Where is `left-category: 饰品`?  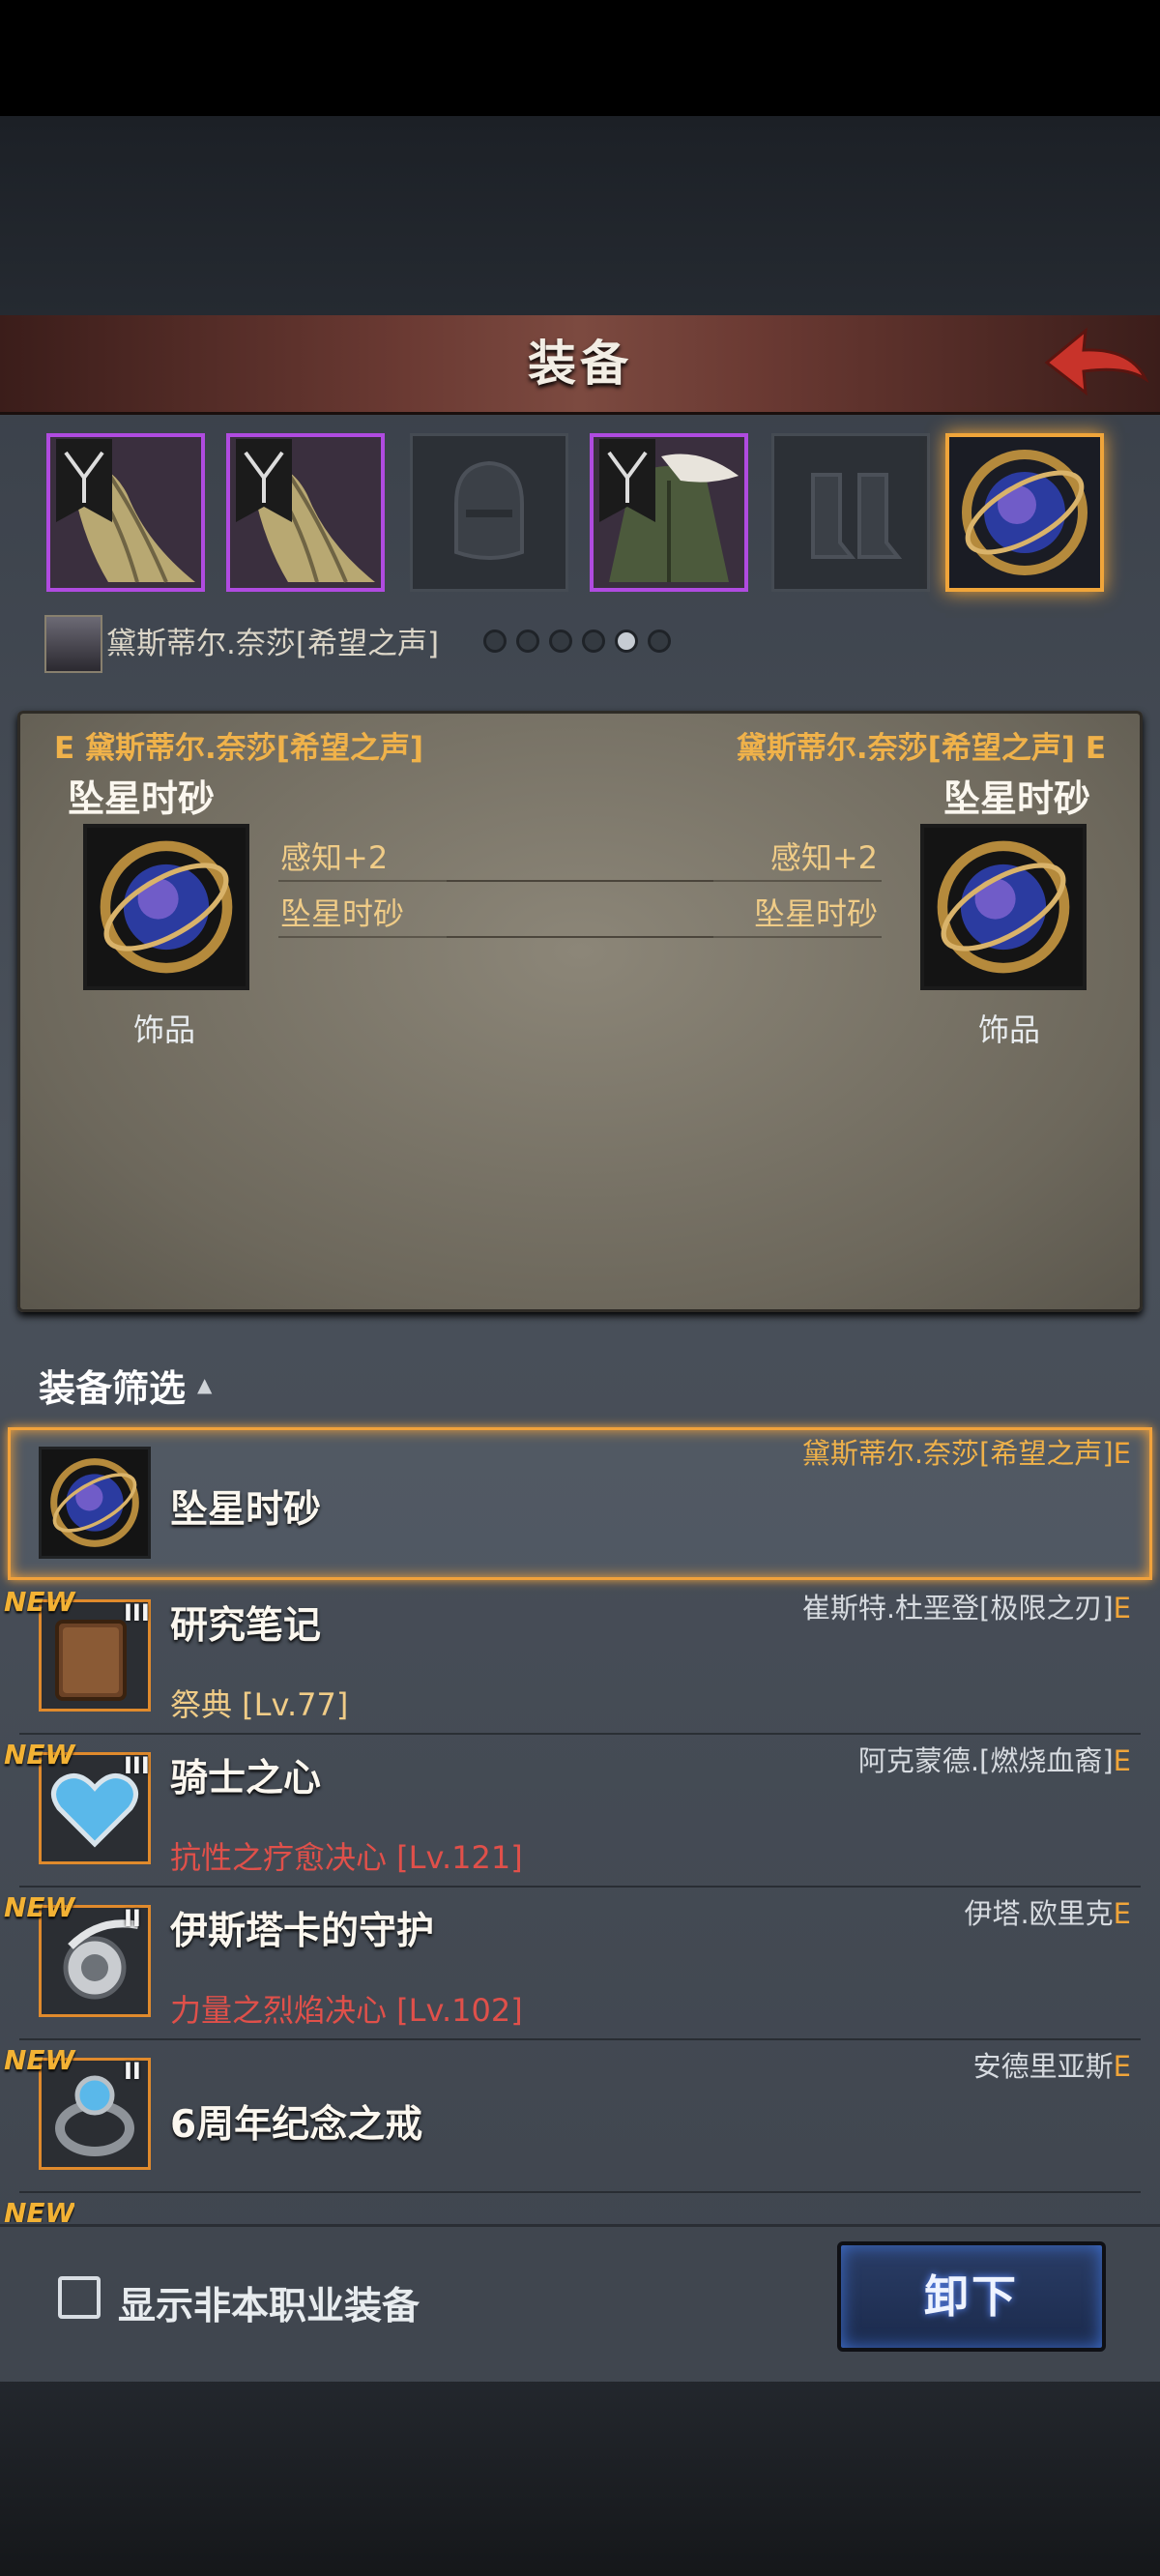
left-category: 饰品 is located at coordinates (164, 1029).